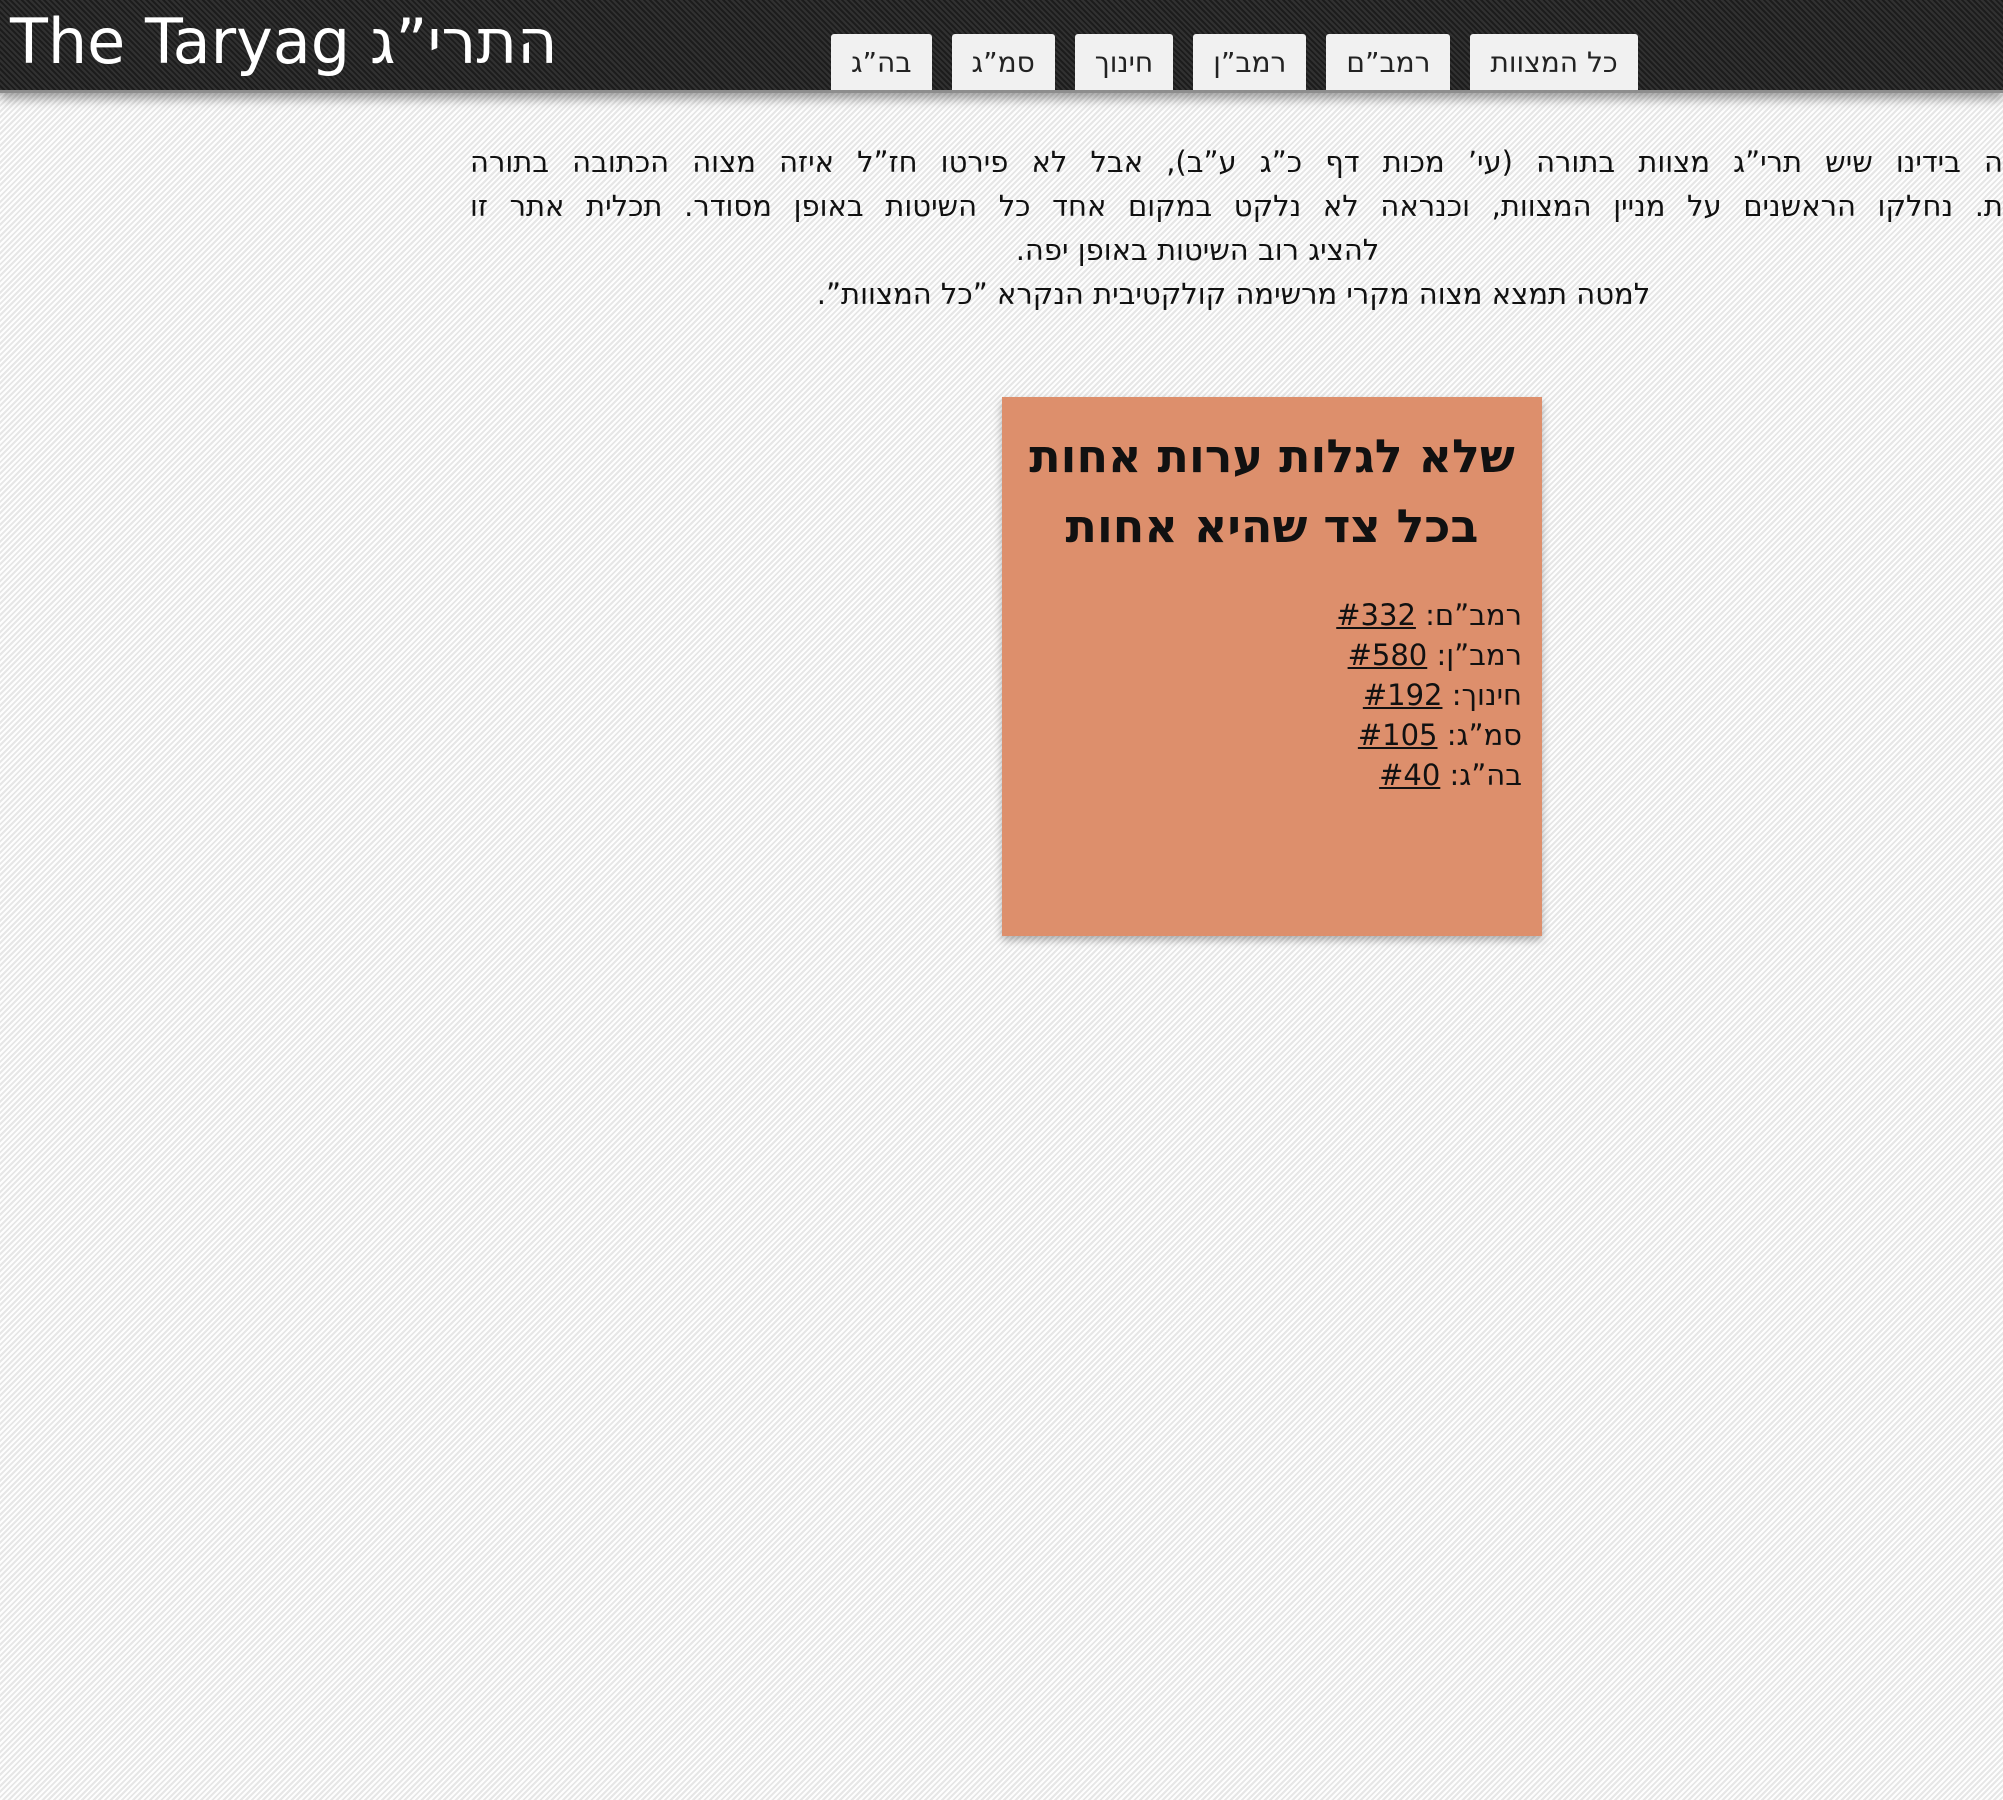  I want to click on reference-chinuch: חינוך: #192, so click(1429, 695).